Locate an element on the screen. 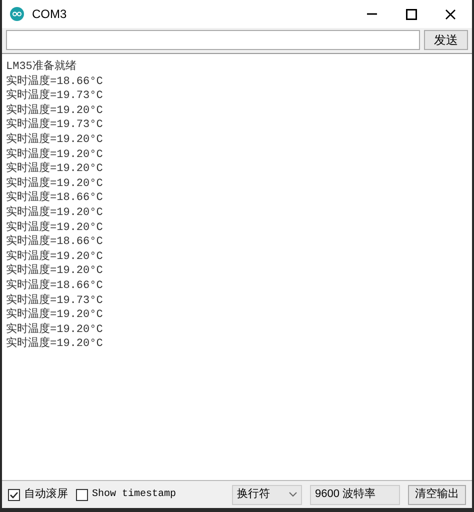 The width and height of the screenshot is (474, 512). autoscroll-label: 自动滚屏 is located at coordinates (46, 494).